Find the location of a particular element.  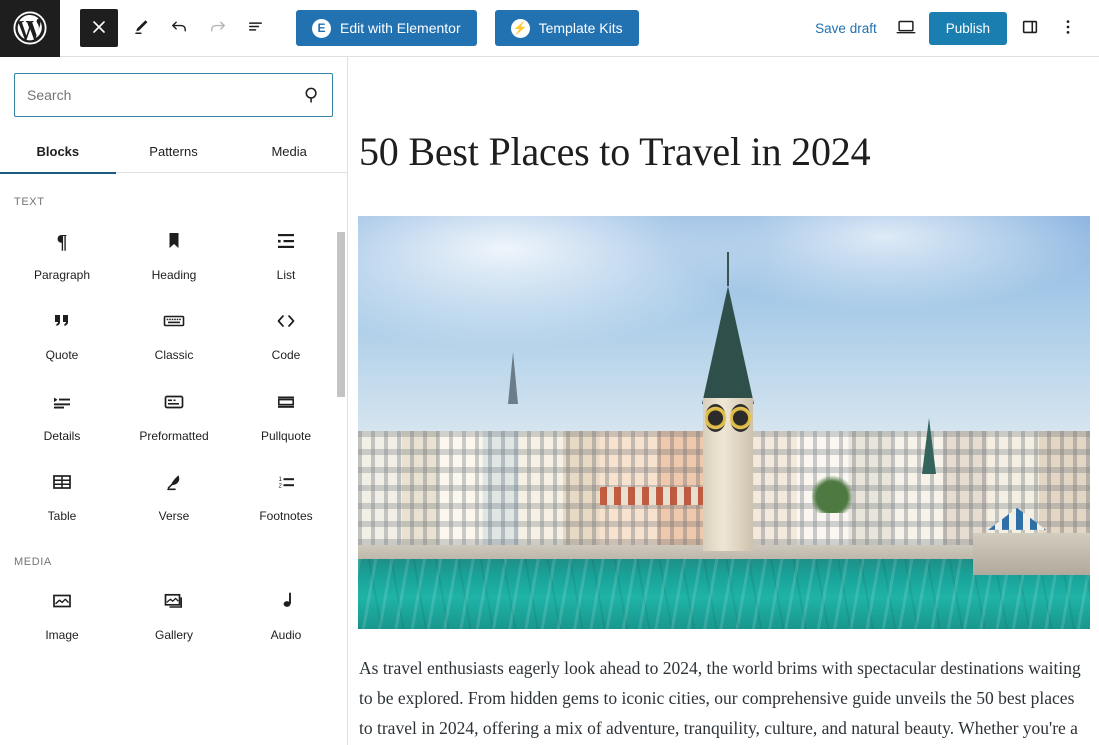

section-title-media: MEDIA is located at coordinates (33, 561).